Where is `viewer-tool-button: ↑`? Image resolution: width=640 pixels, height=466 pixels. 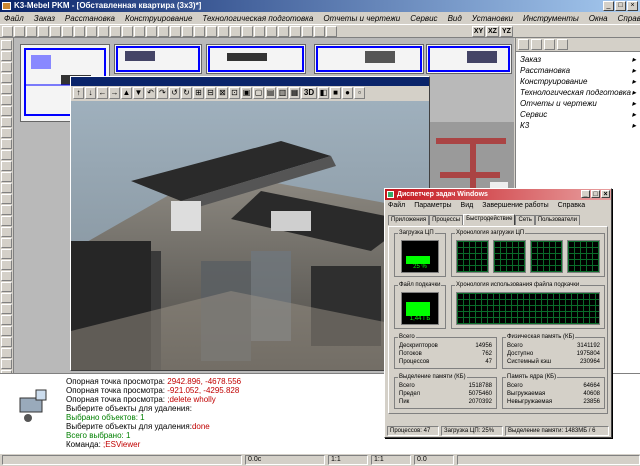
viewer-tool-button: ↑ is located at coordinates (78, 93).